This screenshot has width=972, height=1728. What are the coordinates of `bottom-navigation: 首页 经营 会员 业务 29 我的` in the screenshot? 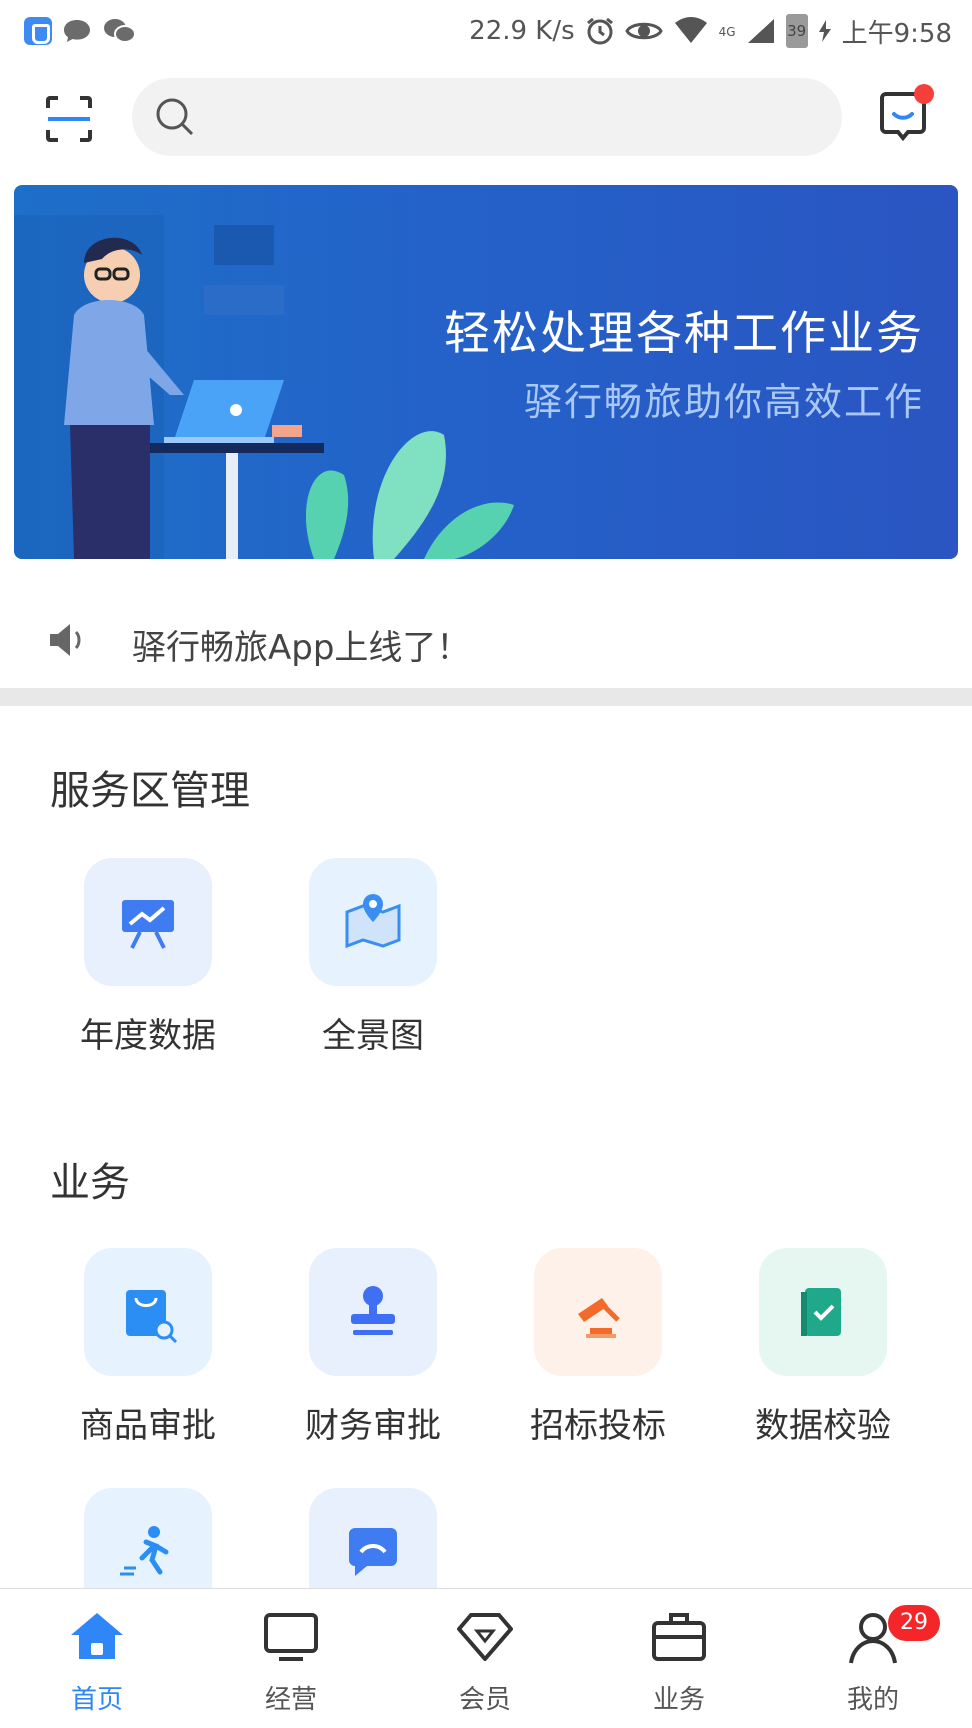 It's located at (486, 1658).